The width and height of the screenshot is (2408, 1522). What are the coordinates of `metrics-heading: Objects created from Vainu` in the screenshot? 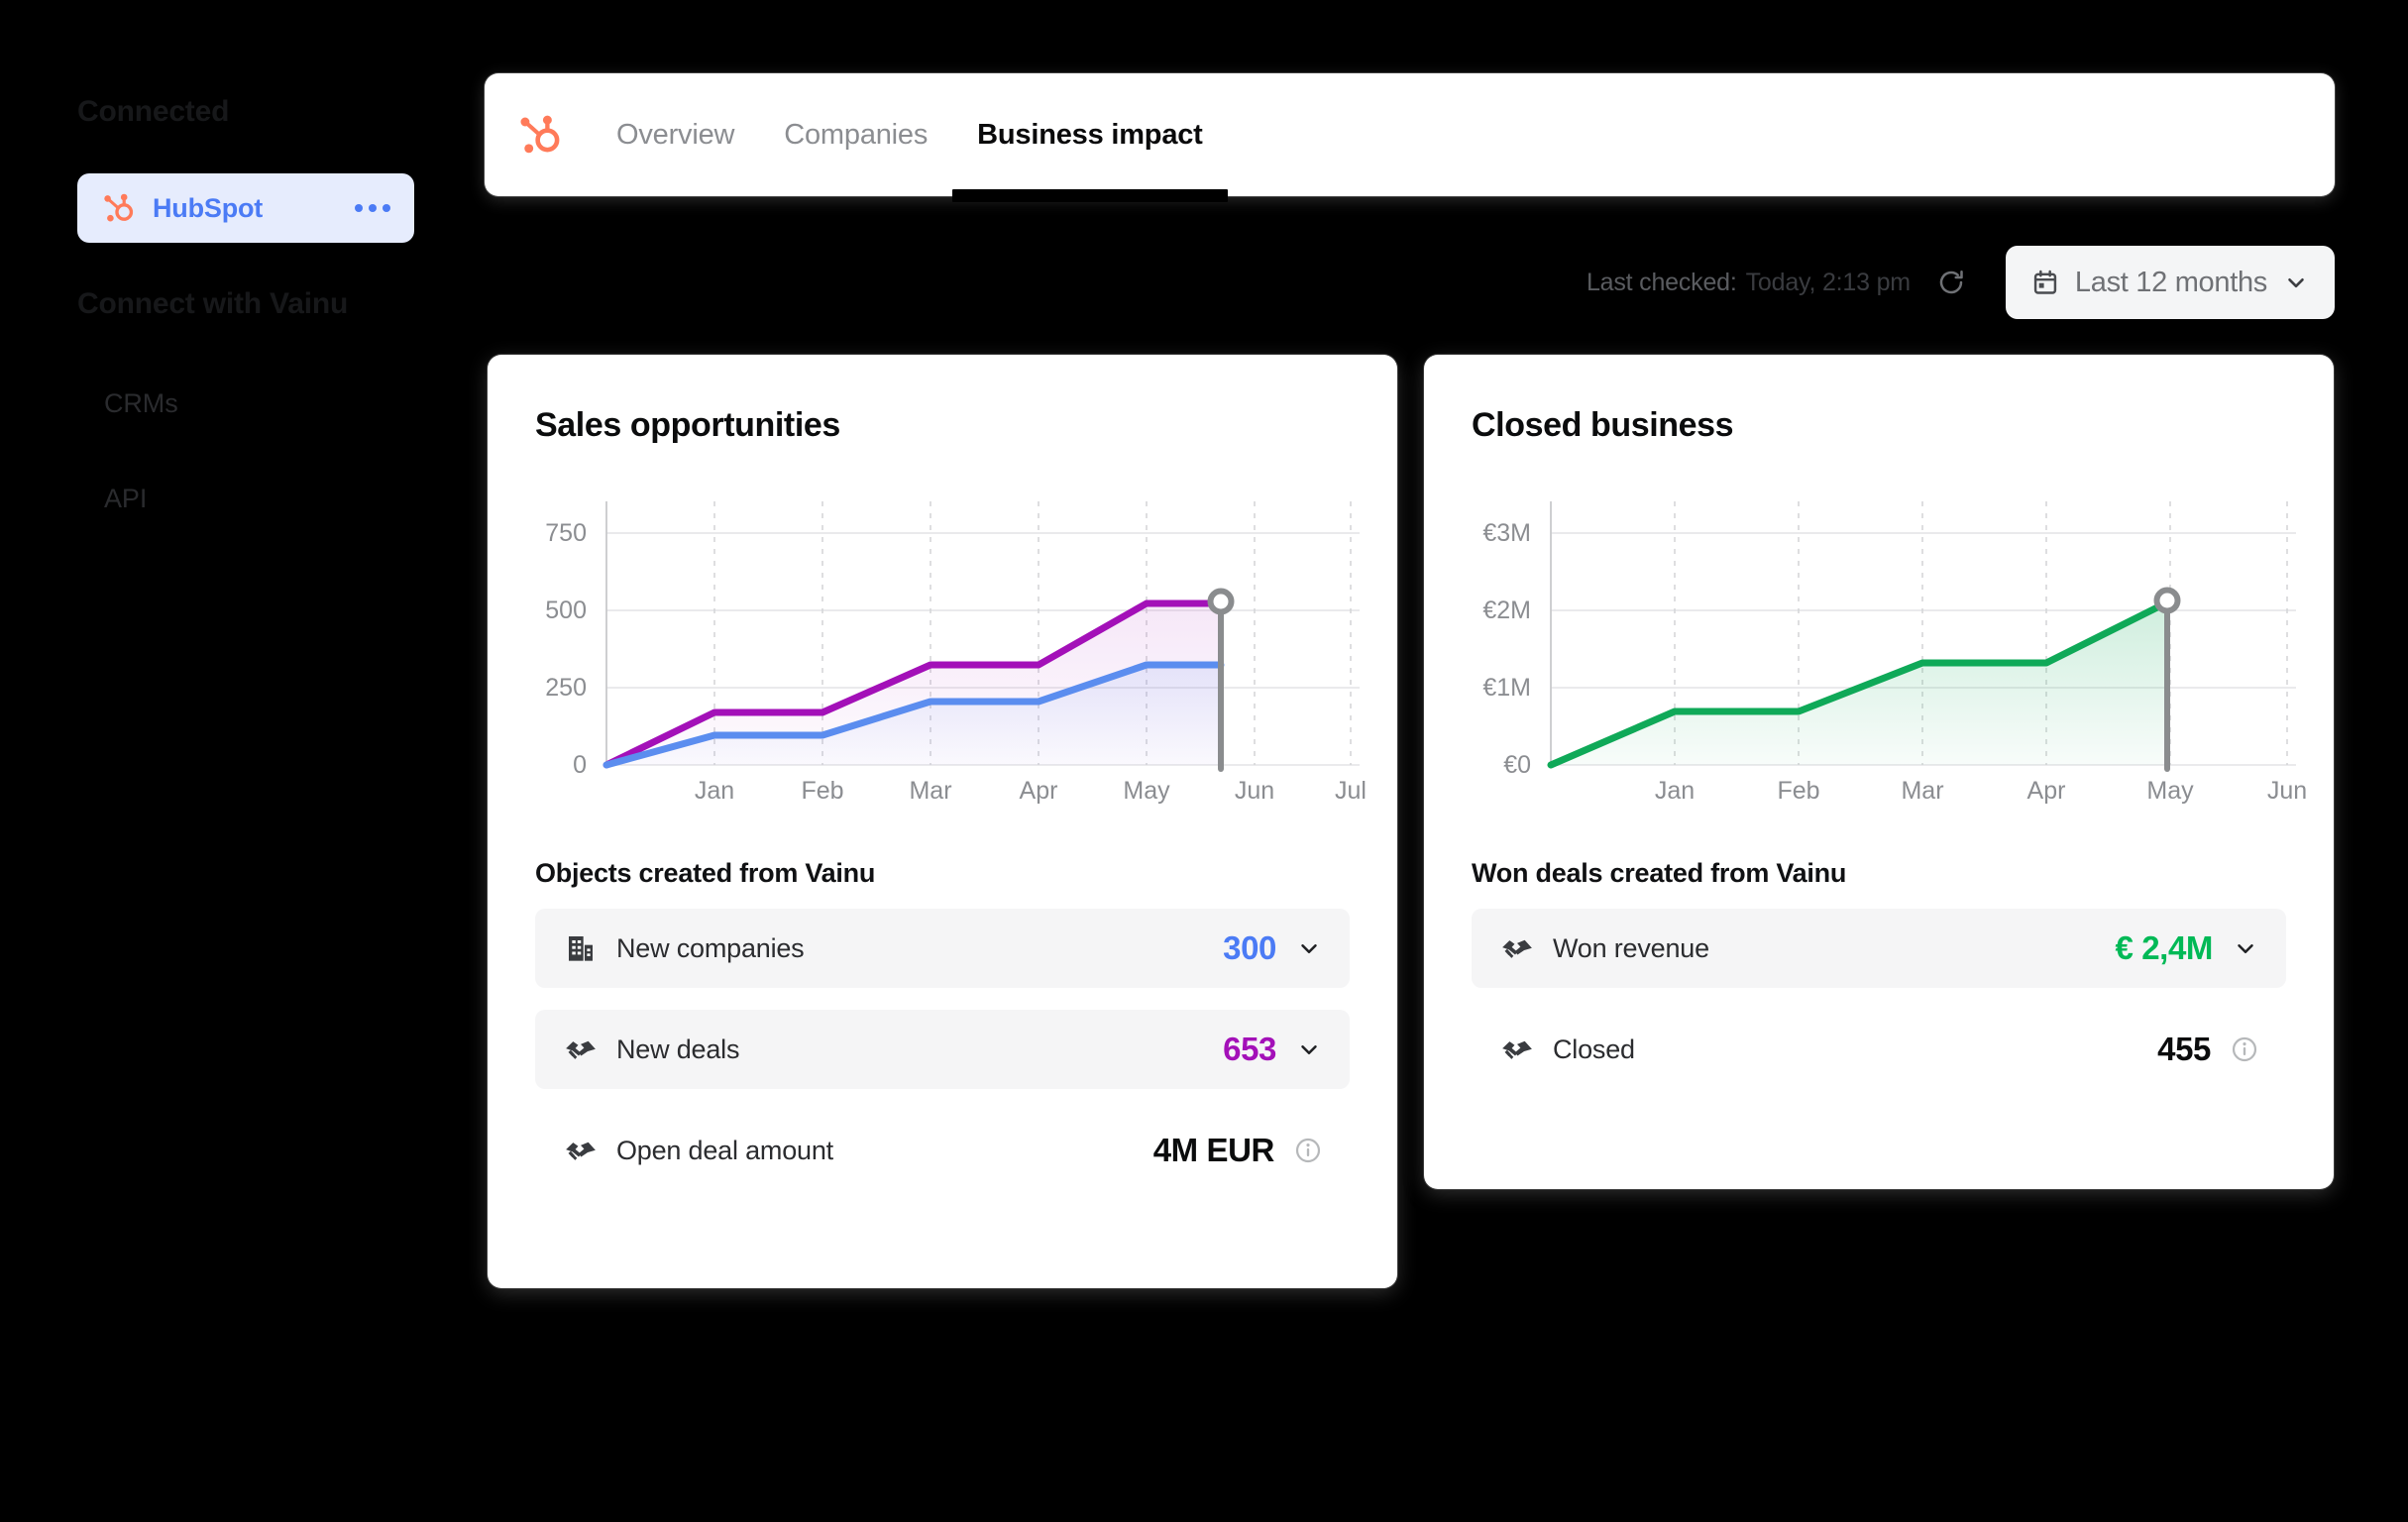 It's located at (705, 873).